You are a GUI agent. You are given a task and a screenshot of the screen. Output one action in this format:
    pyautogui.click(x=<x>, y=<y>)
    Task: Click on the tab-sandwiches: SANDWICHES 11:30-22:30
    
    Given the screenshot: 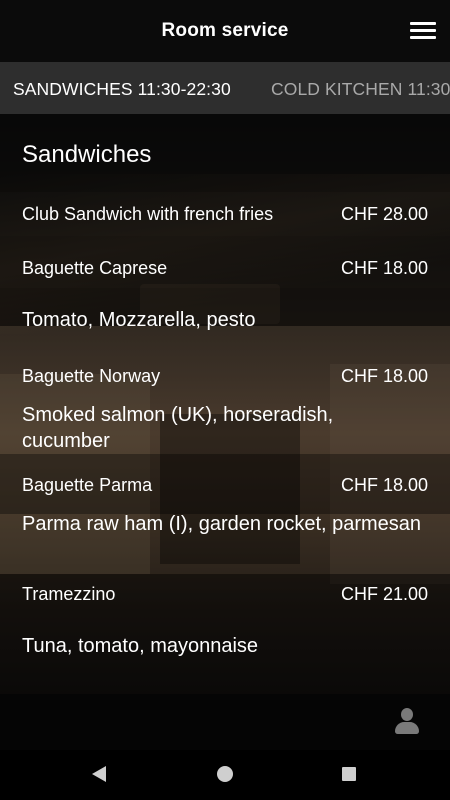 What is the action you would take?
    pyautogui.click(x=122, y=89)
    